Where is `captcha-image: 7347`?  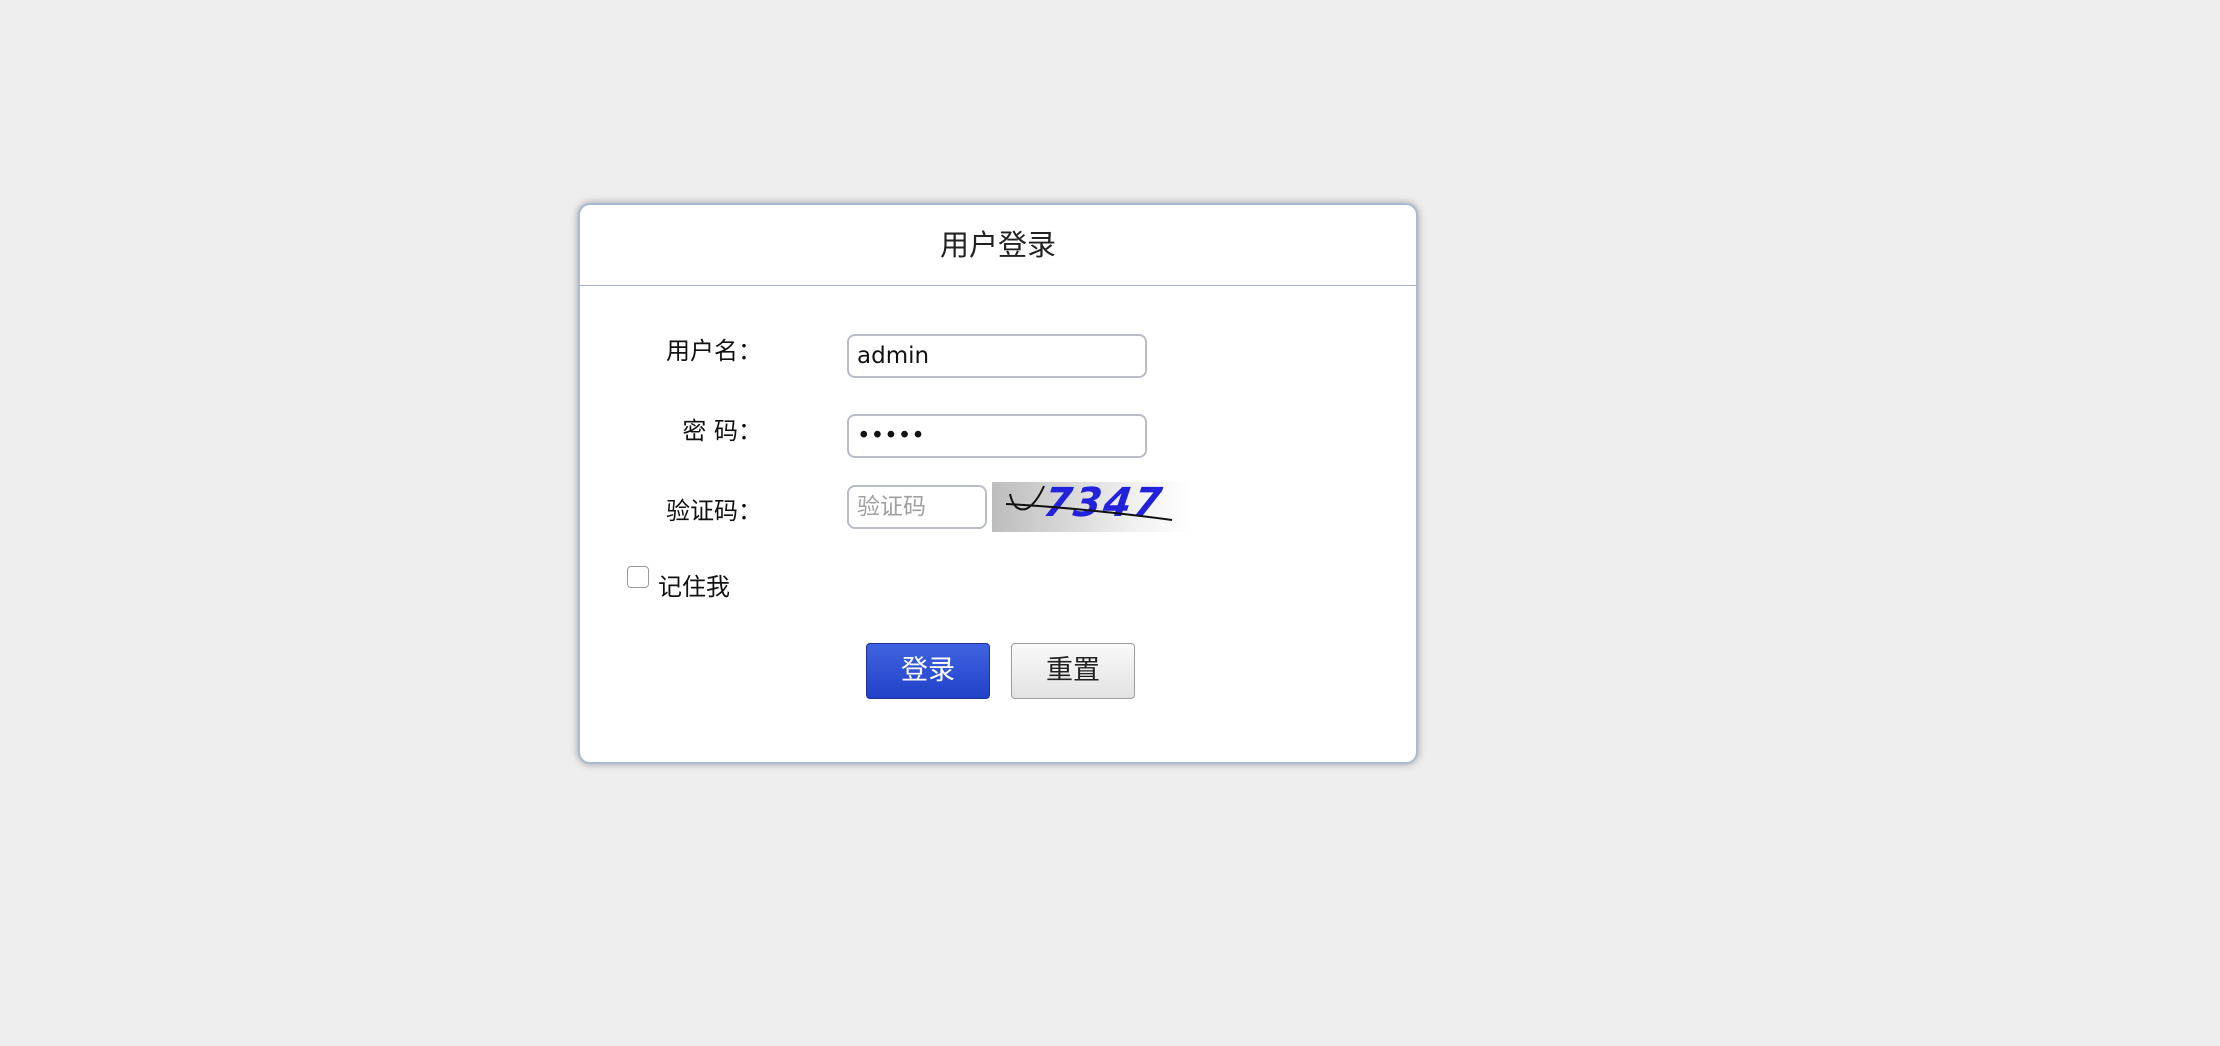 captcha-image: 7347 is located at coordinates (1092, 507).